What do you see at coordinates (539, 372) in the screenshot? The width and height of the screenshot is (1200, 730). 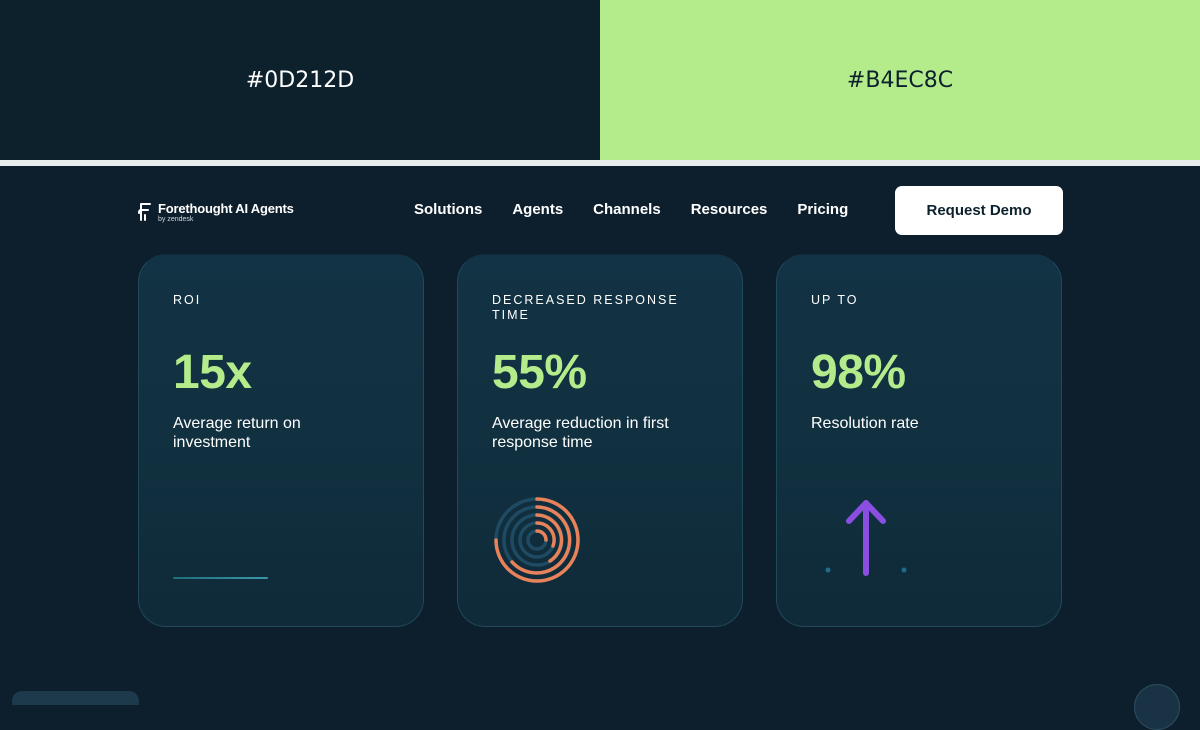 I see `card-stat: 55%` at bounding box center [539, 372].